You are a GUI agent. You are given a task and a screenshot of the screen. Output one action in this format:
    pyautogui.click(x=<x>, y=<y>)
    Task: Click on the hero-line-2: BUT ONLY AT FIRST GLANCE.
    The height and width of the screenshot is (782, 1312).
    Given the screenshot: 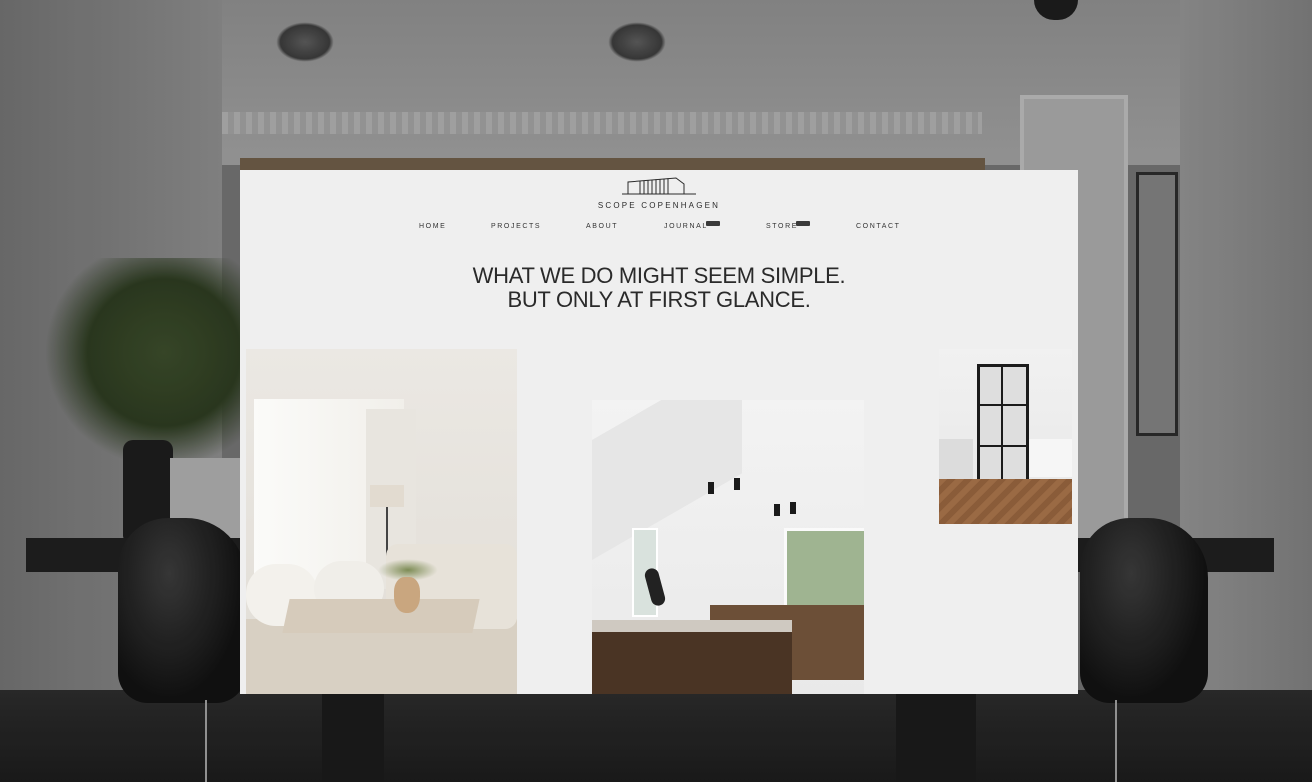 What is the action you would take?
    pyautogui.click(x=659, y=299)
    